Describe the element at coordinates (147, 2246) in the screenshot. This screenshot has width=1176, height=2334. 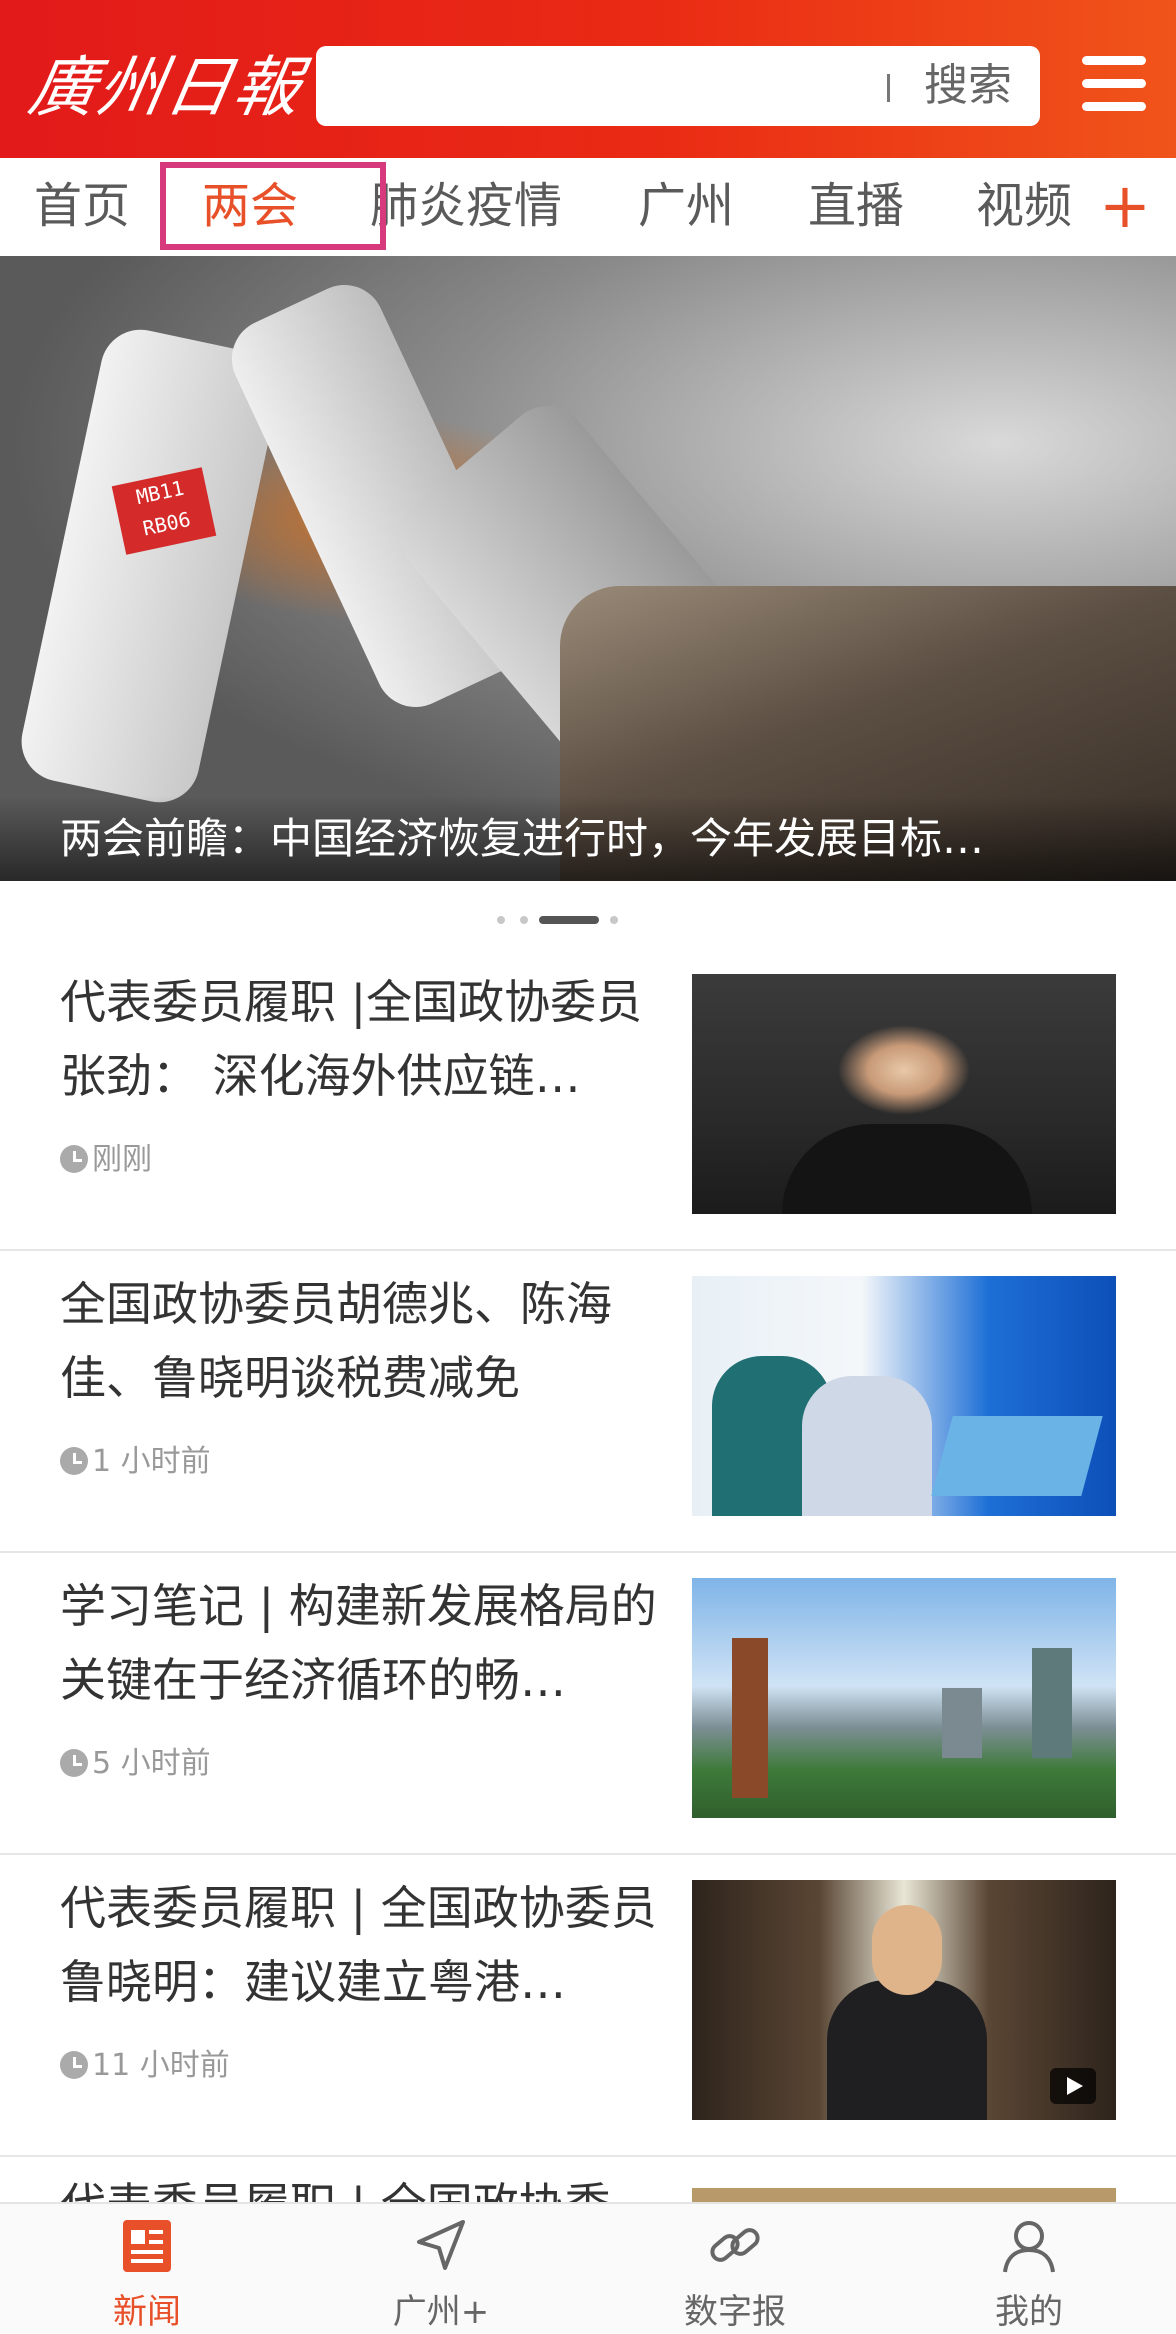
I see `newspaper-icon` at that location.